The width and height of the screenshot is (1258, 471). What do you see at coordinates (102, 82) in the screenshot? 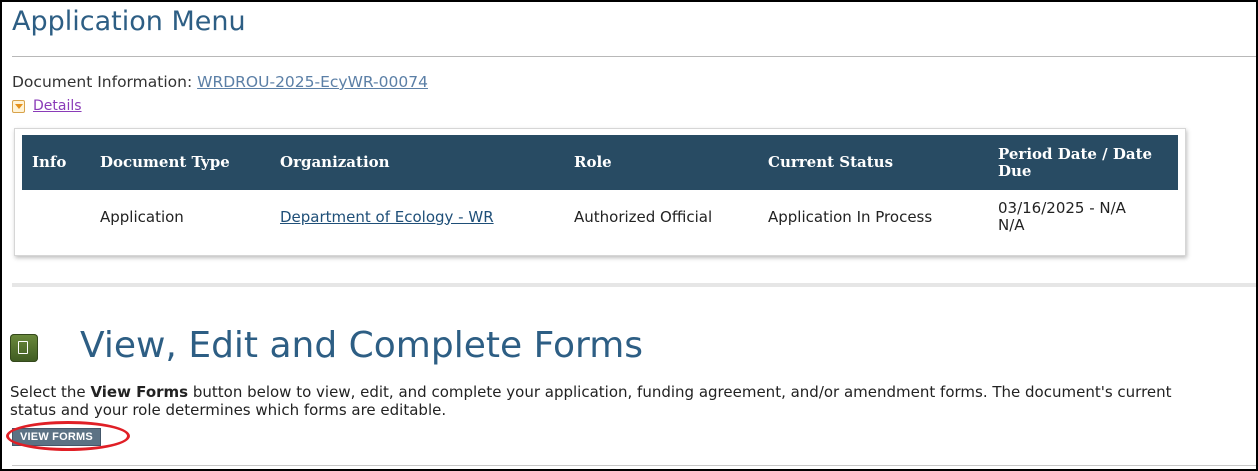
I see `document-information-label: Document Information:` at bounding box center [102, 82].